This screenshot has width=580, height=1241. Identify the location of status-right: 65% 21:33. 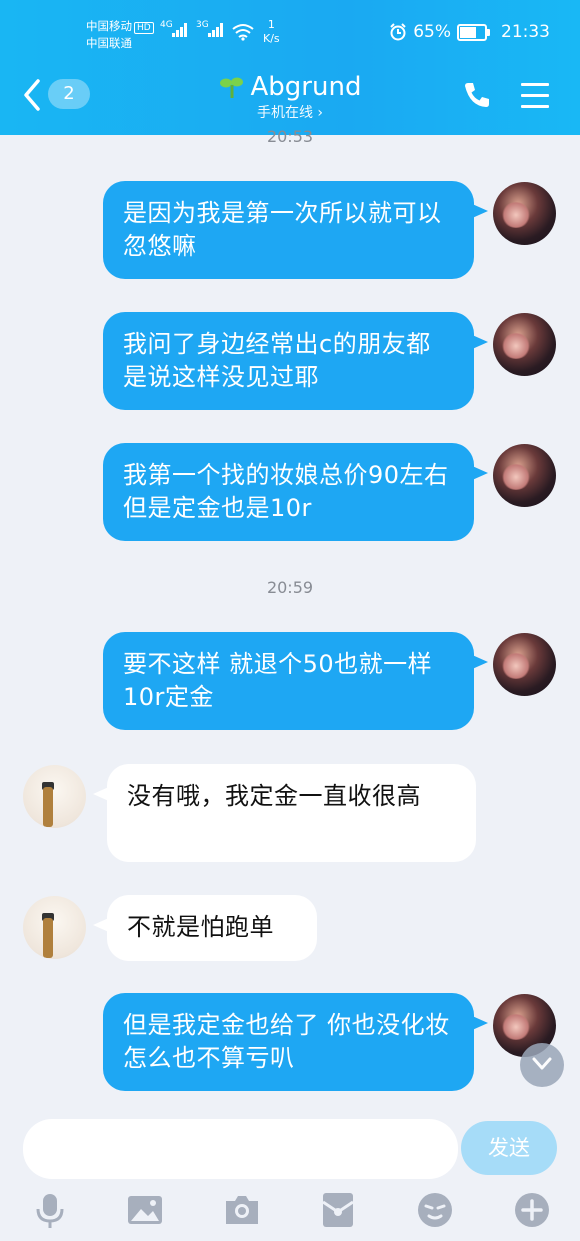
(469, 32).